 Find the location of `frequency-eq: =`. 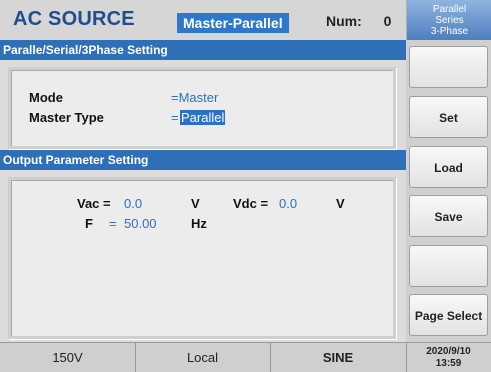

frequency-eq: = is located at coordinates (113, 223).